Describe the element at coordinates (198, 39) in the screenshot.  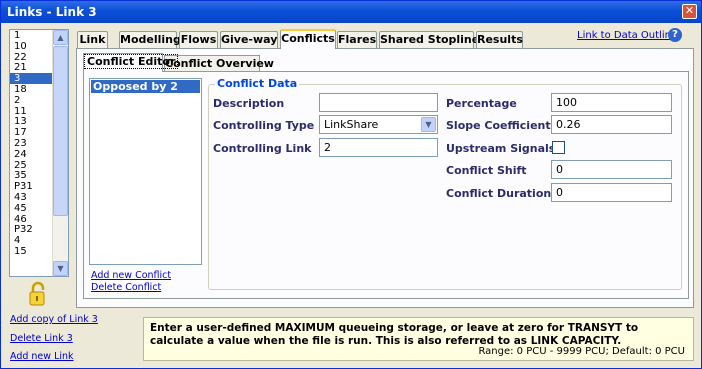
I see `tab-flows: Flows` at that location.